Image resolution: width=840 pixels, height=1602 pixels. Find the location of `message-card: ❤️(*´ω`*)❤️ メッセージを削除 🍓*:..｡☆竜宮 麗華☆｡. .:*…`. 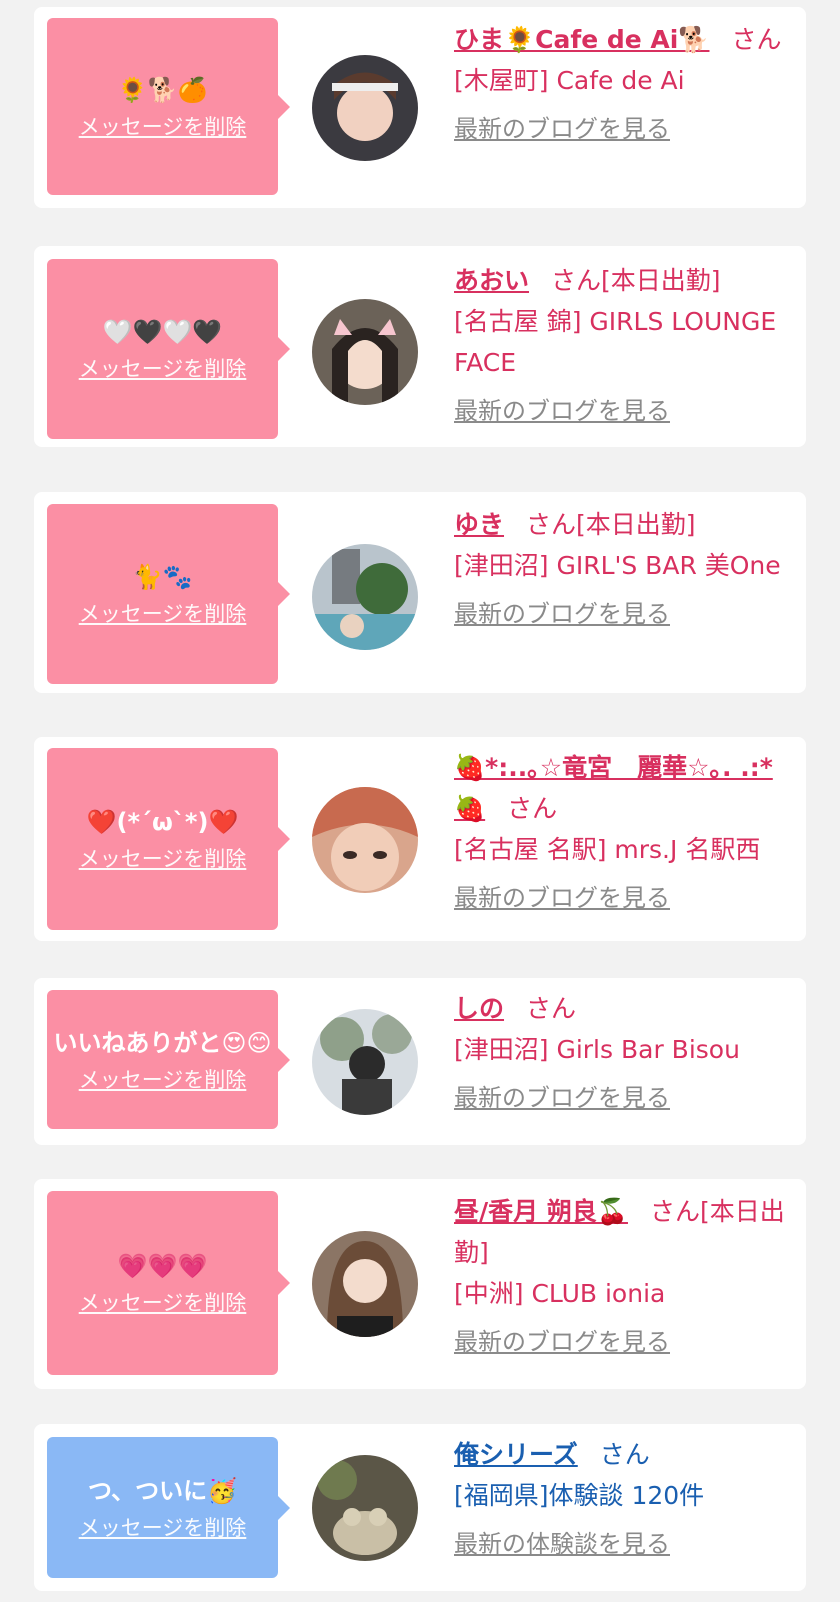

message-card: ❤️(*´ω`*)❤️ メッセージを削除 🍓*:..｡☆竜宮 麗華☆｡. .:*… is located at coordinates (420, 839).